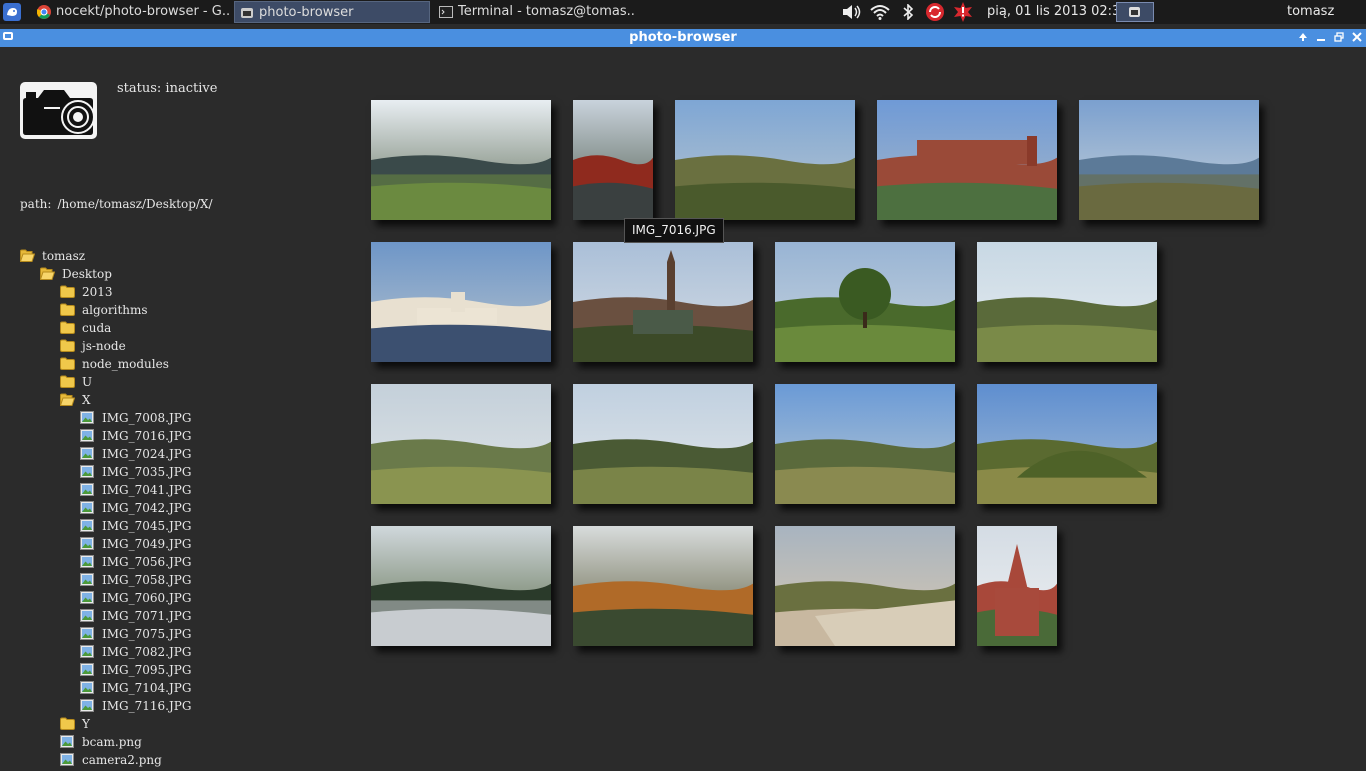  What do you see at coordinates (125, 364) in the screenshot?
I see `tree-item-label: node_modules` at bounding box center [125, 364].